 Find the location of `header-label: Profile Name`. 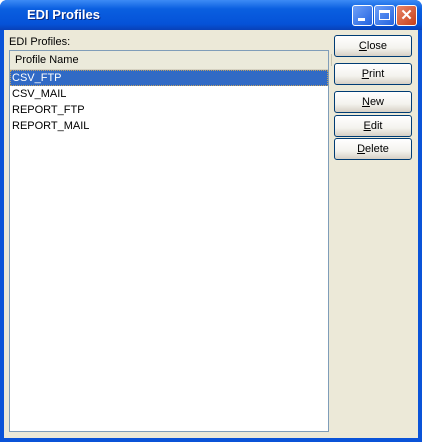

header-label: Profile Name is located at coordinates (47, 60).